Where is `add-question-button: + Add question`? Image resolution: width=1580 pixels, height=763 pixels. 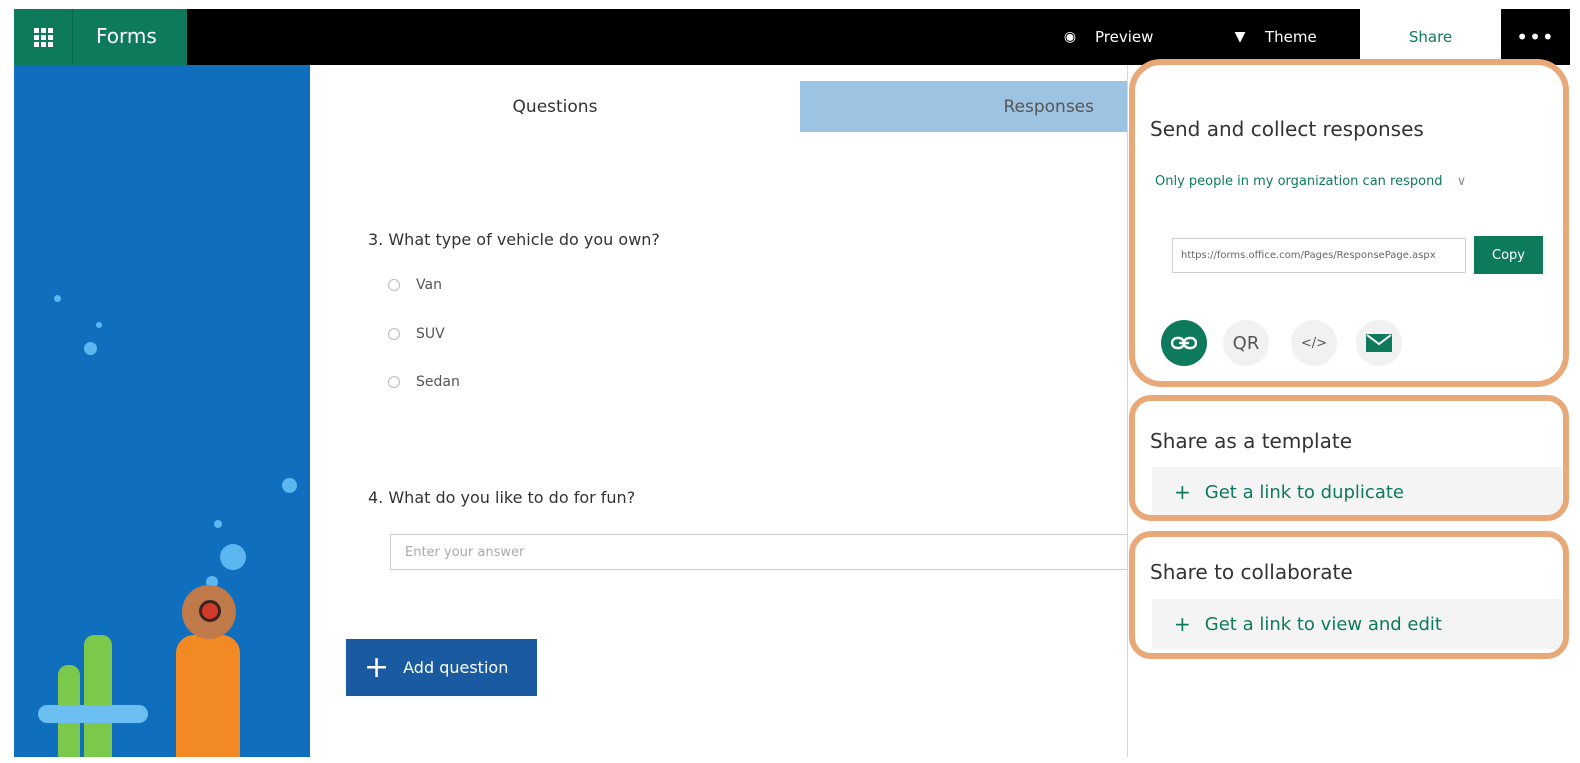
add-question-button: + Add question is located at coordinates (441, 667).